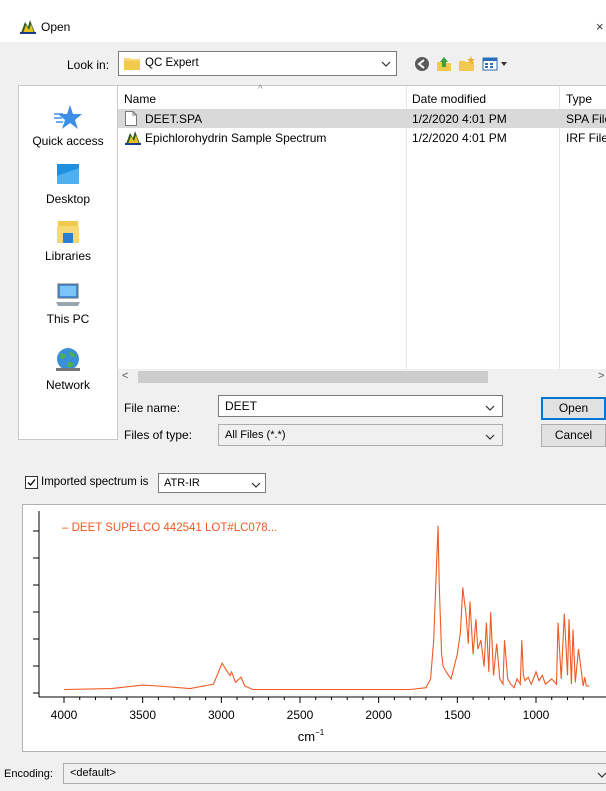  Describe the element at coordinates (320, 732) in the screenshot. I see `x-axis-label-exponent: −1` at that location.